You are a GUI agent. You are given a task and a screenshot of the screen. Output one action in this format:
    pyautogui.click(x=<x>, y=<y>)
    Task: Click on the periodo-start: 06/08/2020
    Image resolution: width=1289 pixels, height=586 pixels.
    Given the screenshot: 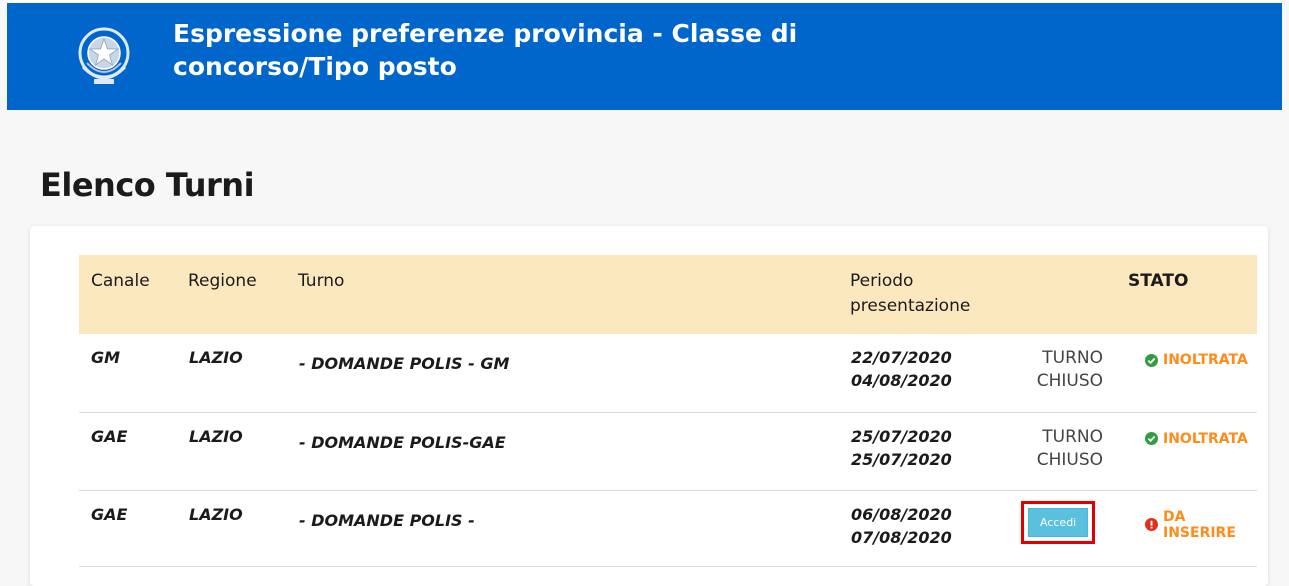 What is the action you would take?
    pyautogui.click(x=901, y=514)
    